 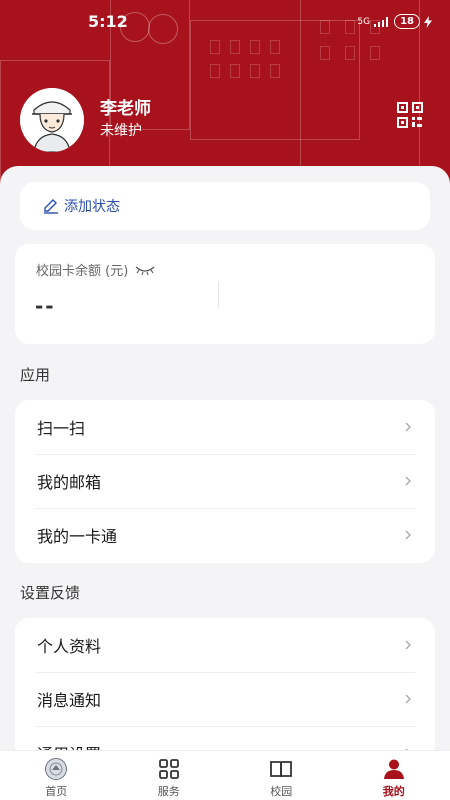 I want to click on section-title-apps: 应用, so click(x=35, y=375).